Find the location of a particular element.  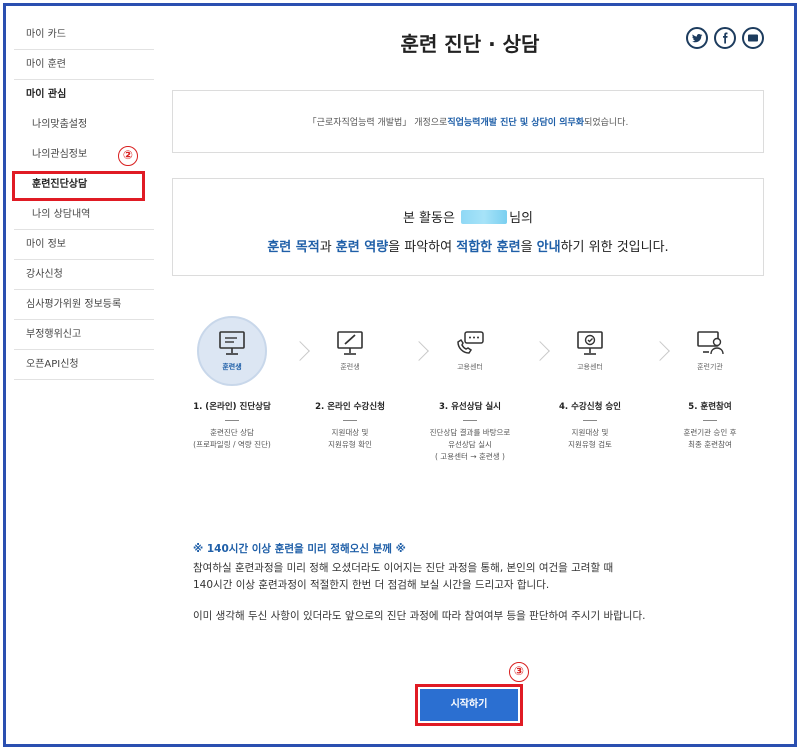

info-gap is located at coordinates (463, 601).